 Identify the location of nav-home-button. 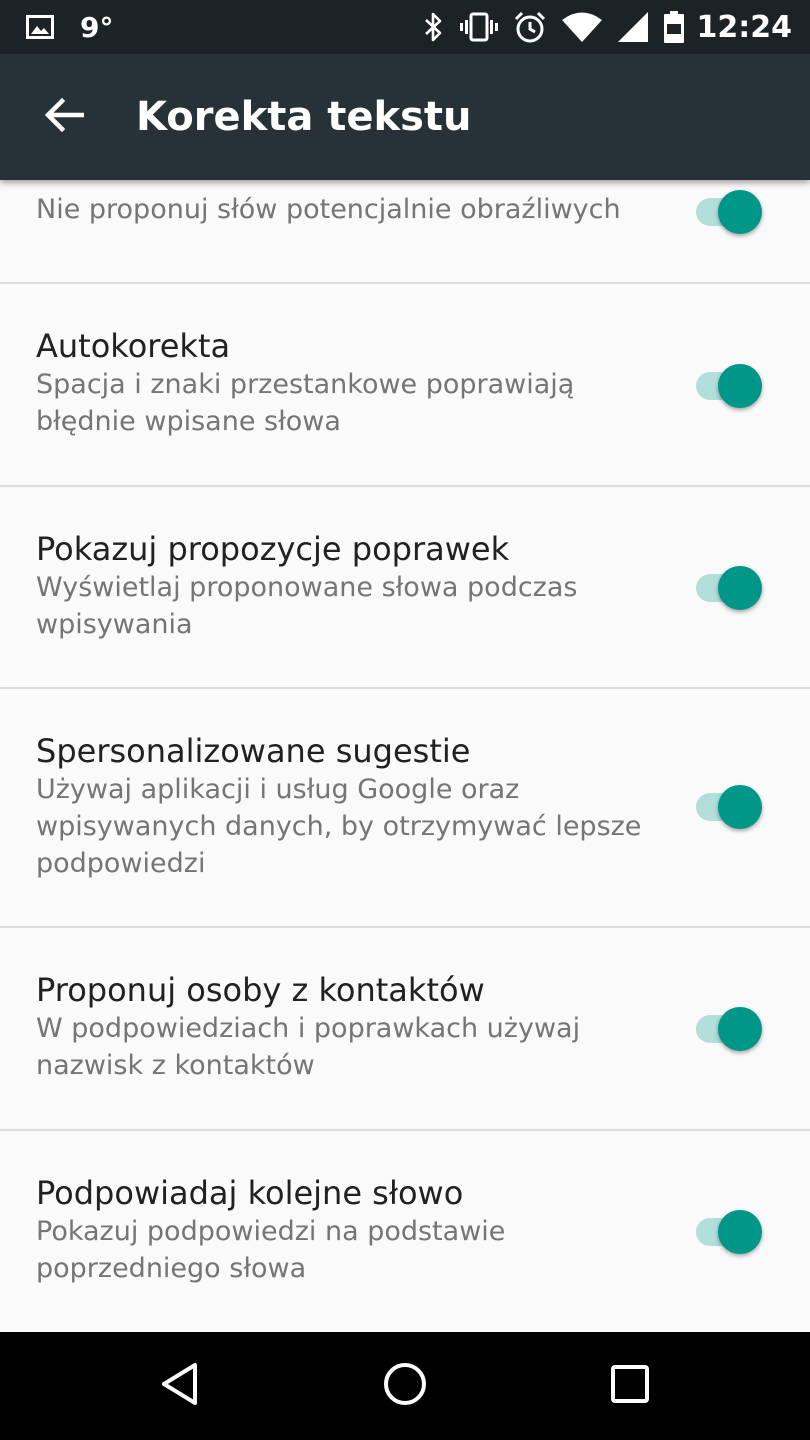
(405, 1386).